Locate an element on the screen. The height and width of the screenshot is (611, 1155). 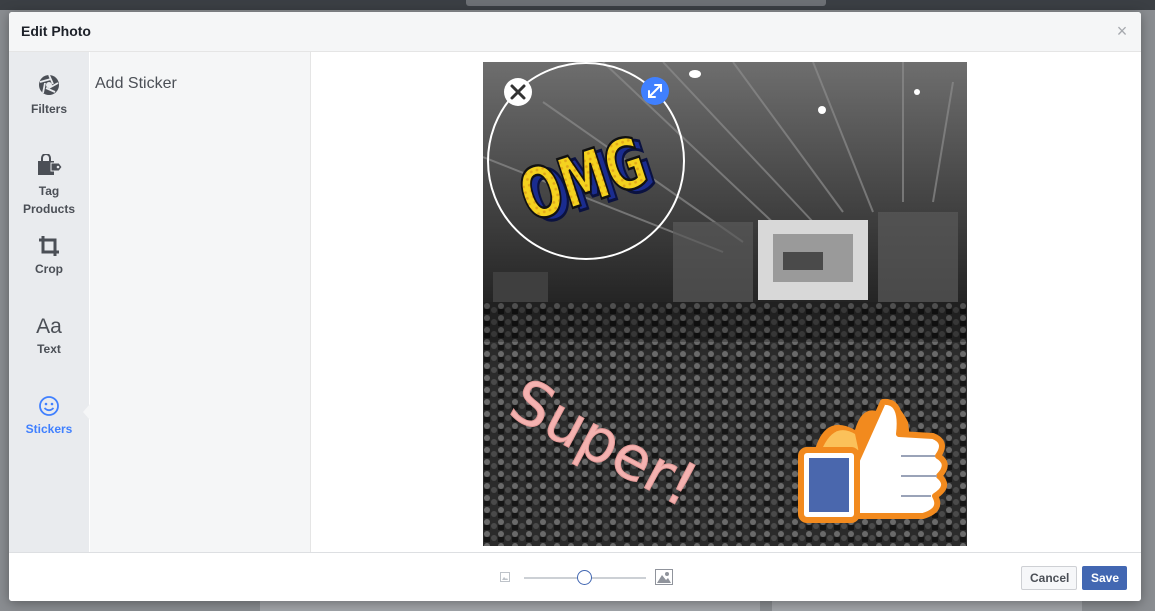
tool-filters: Filters is located at coordinates (49, 95).